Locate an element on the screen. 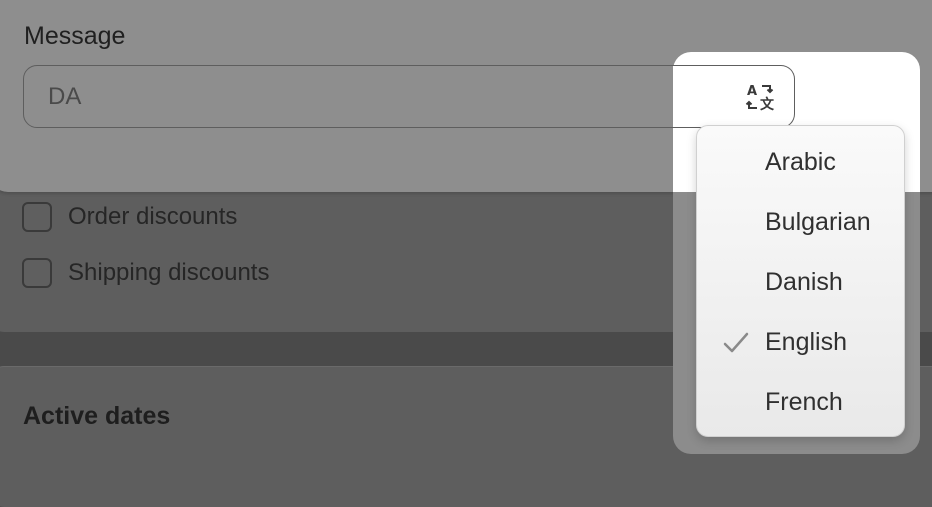 This screenshot has height=507, width=932. language-option-danish: Danish is located at coordinates (800, 282).